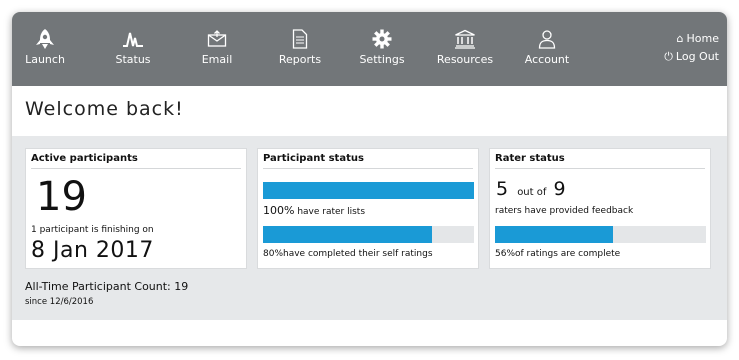 The height and width of the screenshot is (360, 739). Describe the element at coordinates (217, 59) in the screenshot. I see `nav-email-label: Email` at that location.